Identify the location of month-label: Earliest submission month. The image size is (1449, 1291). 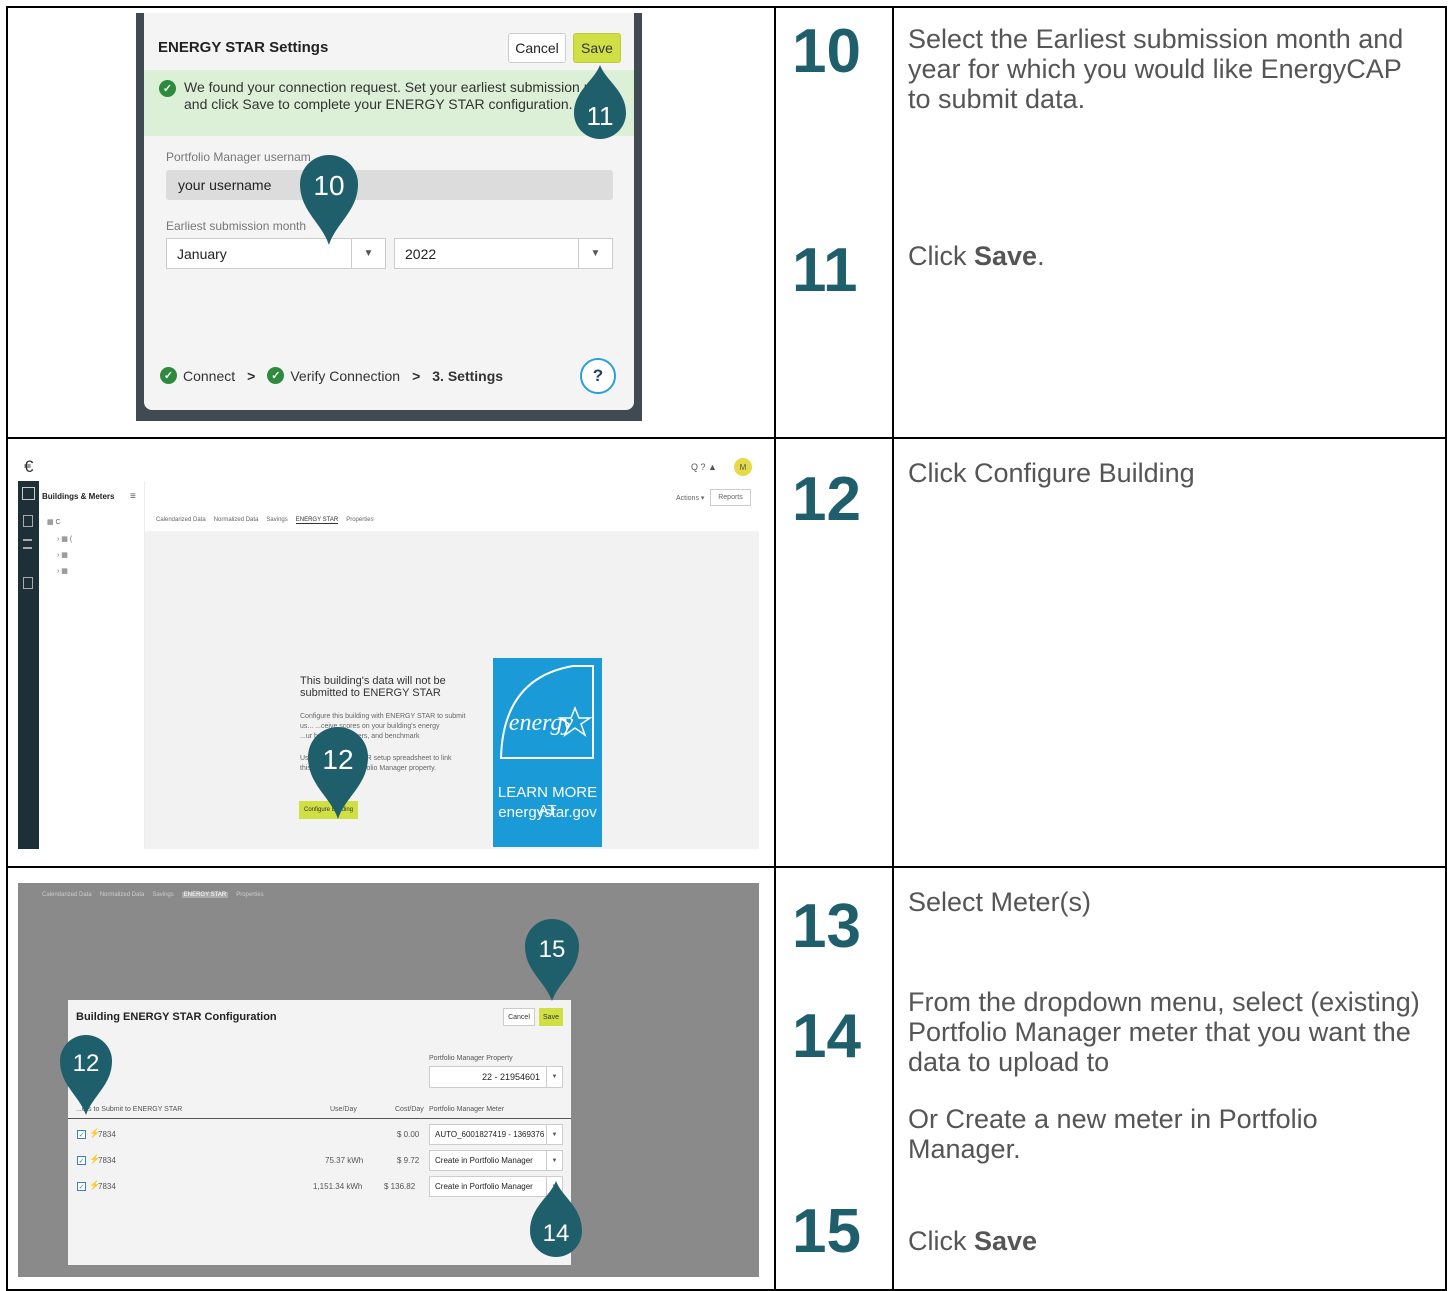
(236, 226).